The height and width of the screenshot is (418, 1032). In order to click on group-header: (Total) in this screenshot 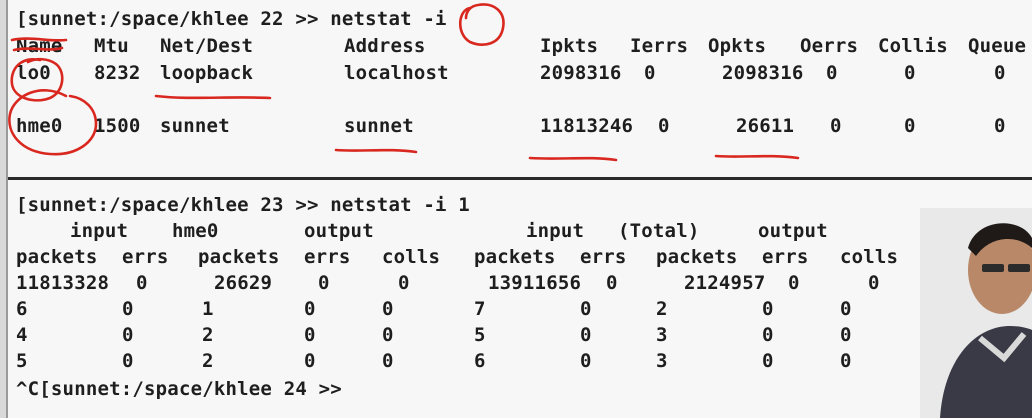, I will do `click(659, 231)`.